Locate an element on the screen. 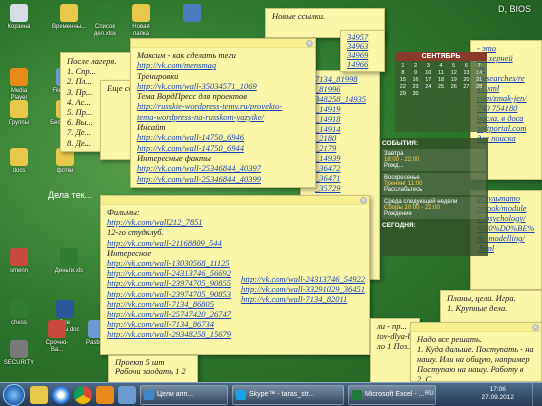  calendar-day: 28 is located at coordinates (479, 87).